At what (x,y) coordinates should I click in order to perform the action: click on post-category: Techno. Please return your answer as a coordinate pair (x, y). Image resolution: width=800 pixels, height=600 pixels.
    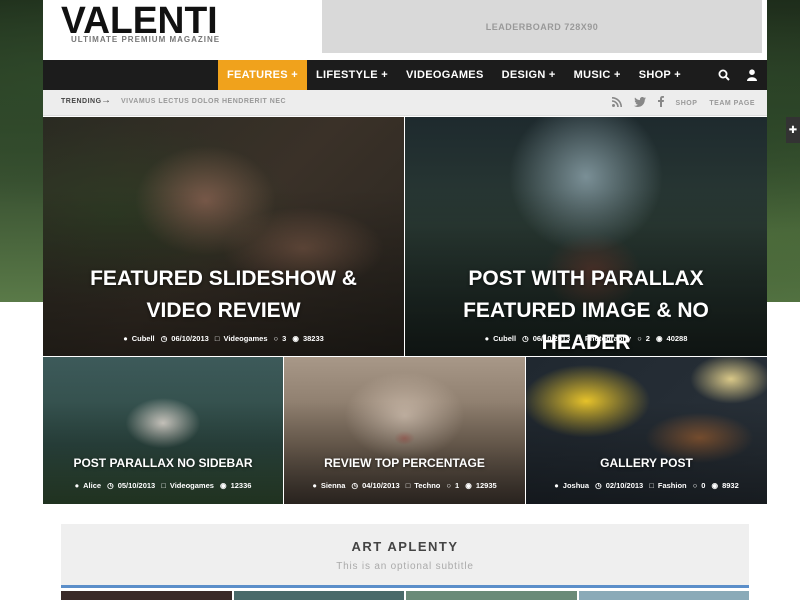
    Looking at the image, I should click on (427, 485).